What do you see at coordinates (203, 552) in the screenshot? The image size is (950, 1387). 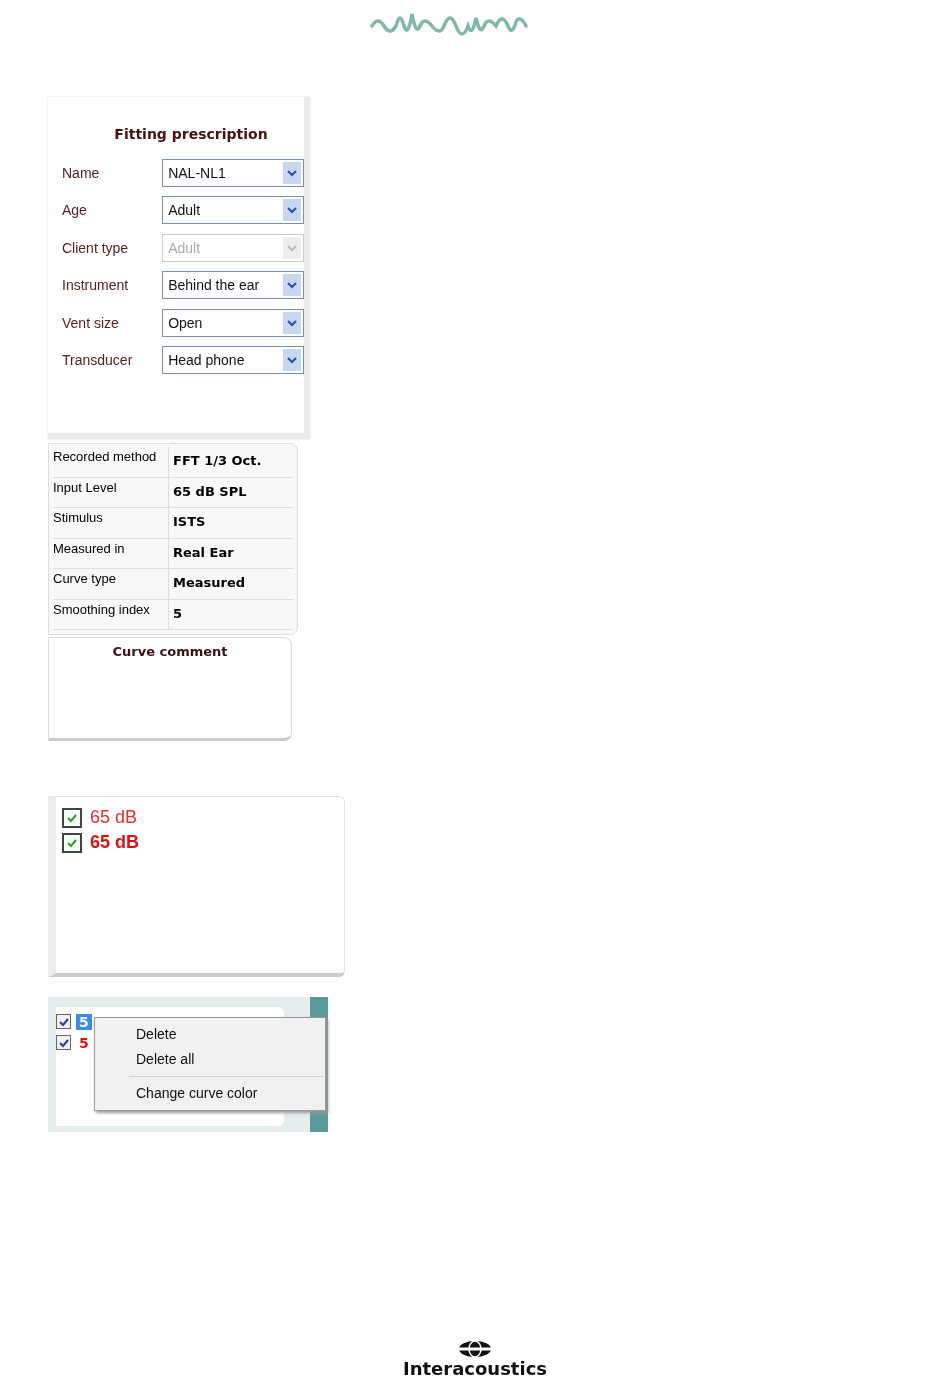 I see `table-cell-text: Real Ear` at bounding box center [203, 552].